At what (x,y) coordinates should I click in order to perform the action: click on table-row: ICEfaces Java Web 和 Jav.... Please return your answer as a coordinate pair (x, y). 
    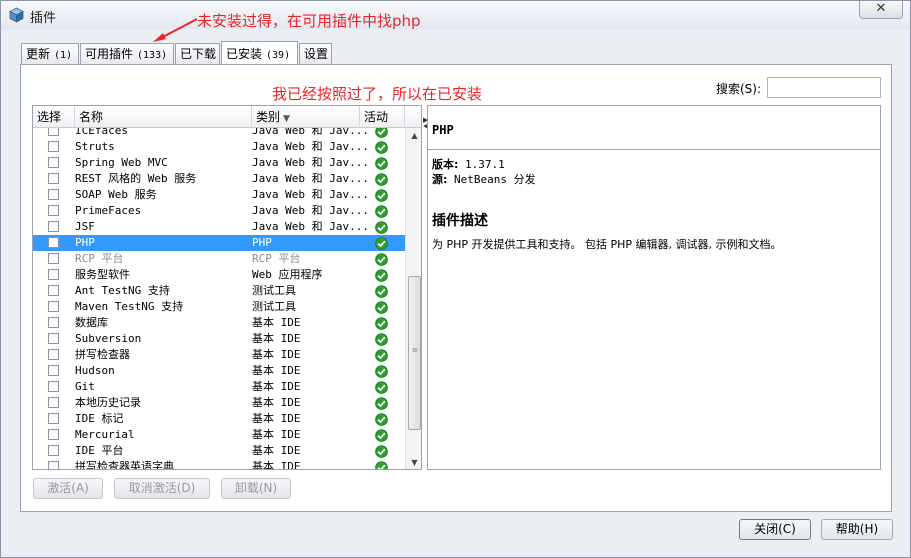
    Looking at the image, I should click on (219, 133).